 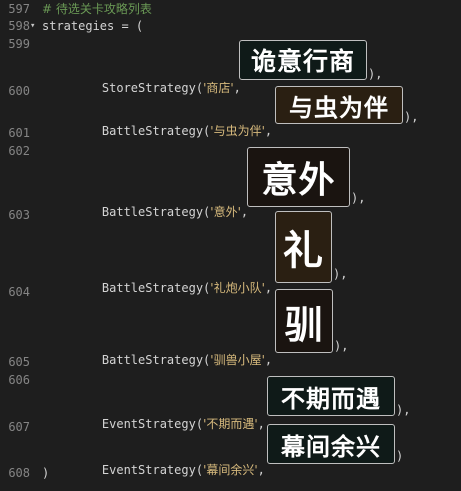 I want to click on line-number: 604, so click(x=19, y=292).